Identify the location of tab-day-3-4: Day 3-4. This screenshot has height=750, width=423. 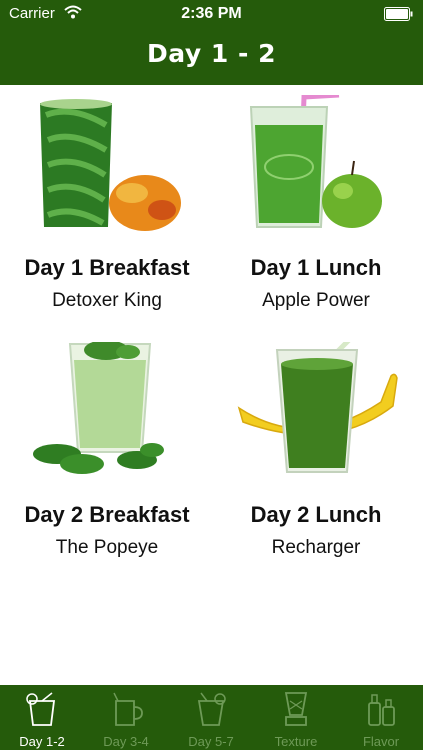
(126, 717).